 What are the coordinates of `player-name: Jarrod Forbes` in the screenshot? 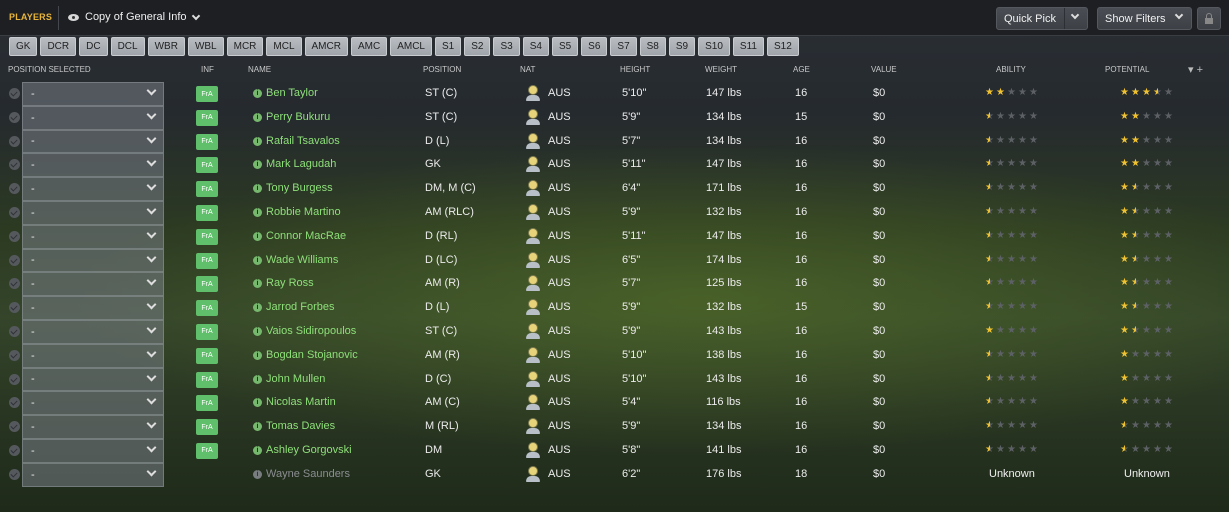 It's located at (300, 307).